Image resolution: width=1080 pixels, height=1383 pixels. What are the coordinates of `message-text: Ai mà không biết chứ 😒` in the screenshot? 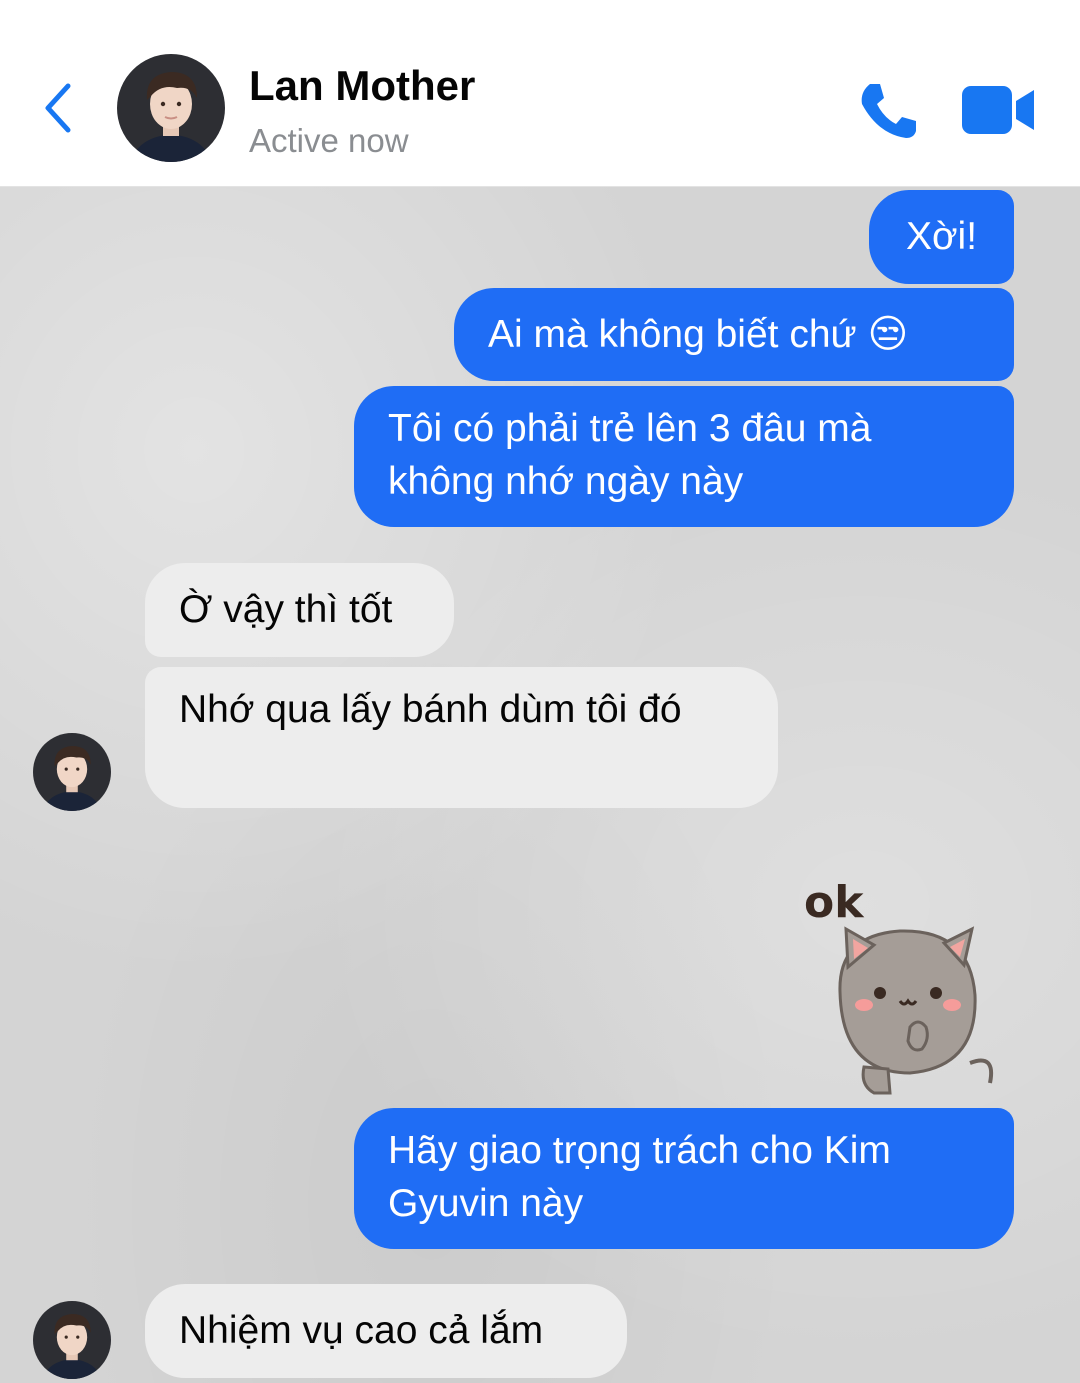 It's located at (698, 334).